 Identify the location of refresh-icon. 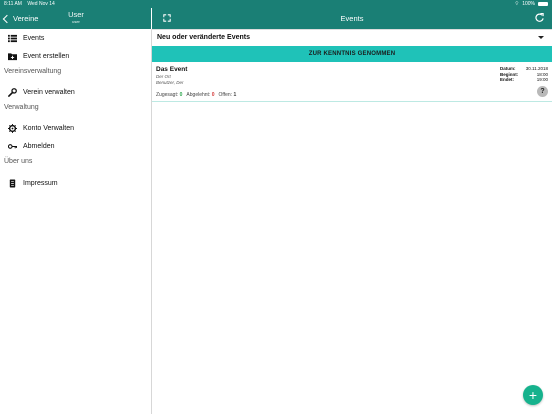
(539, 17).